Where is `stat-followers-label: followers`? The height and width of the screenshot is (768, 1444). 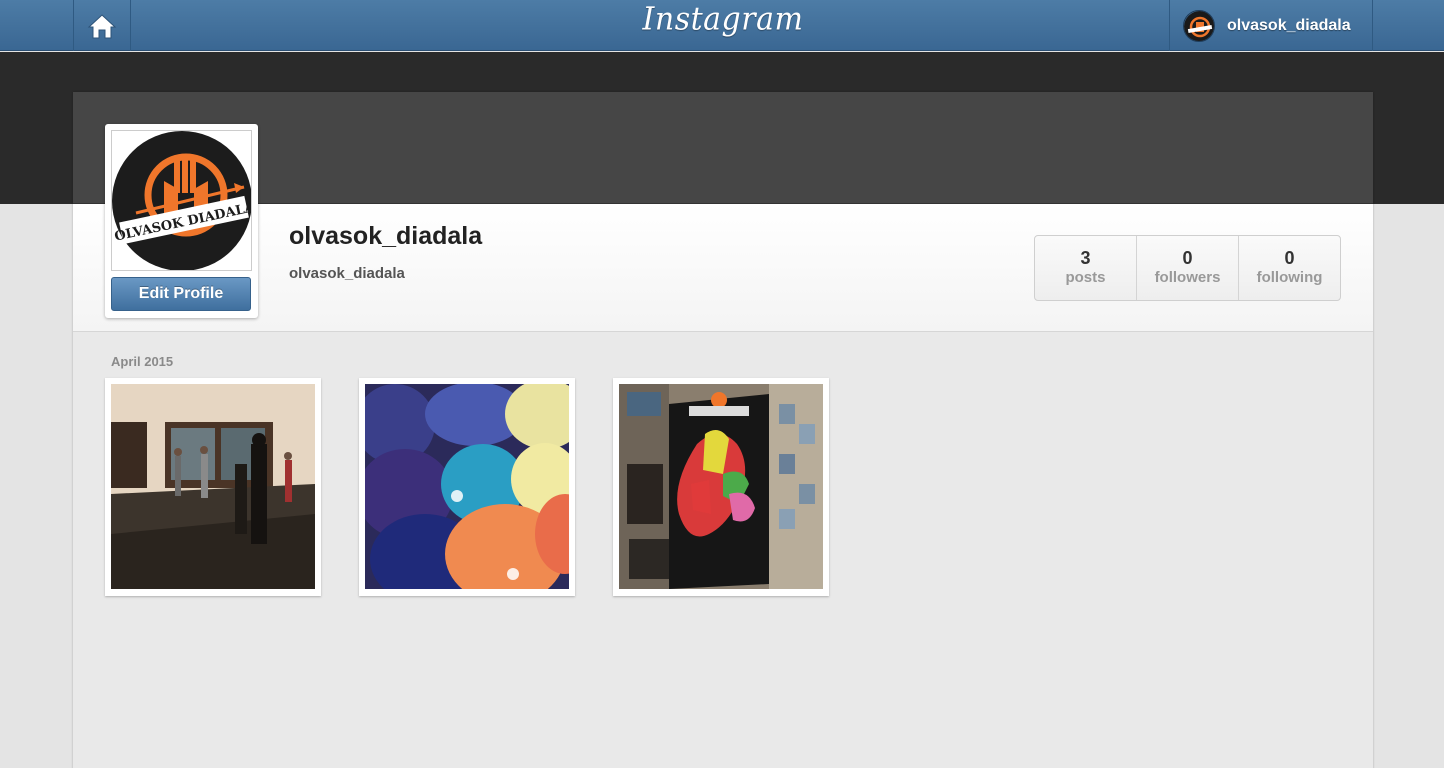 stat-followers-label: followers is located at coordinates (1187, 277).